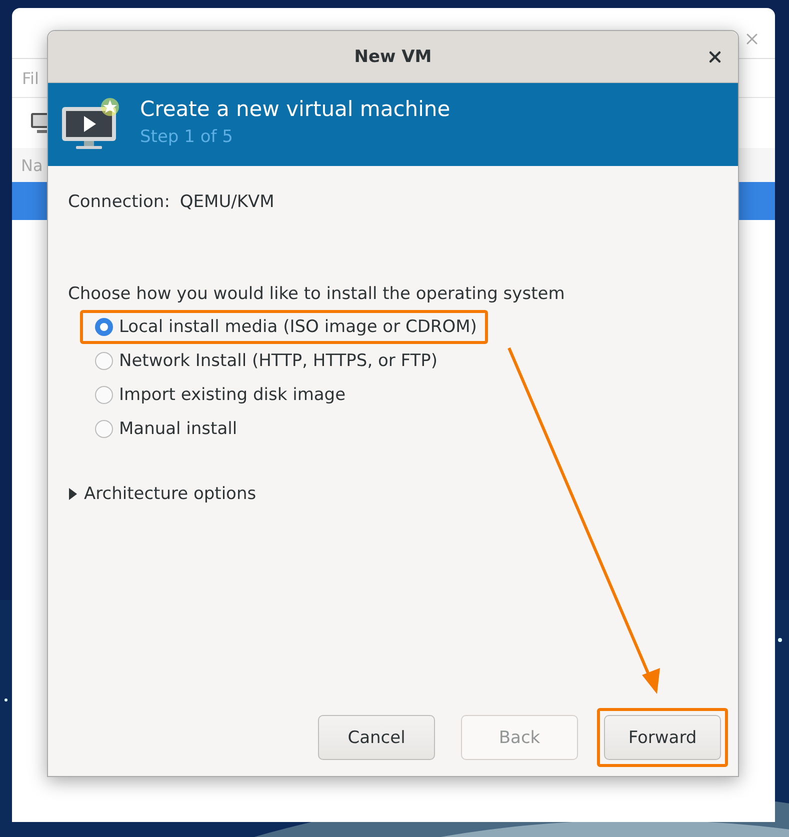  I want to click on radio-option: Local install media (ISO image or CDROM), so click(286, 327).